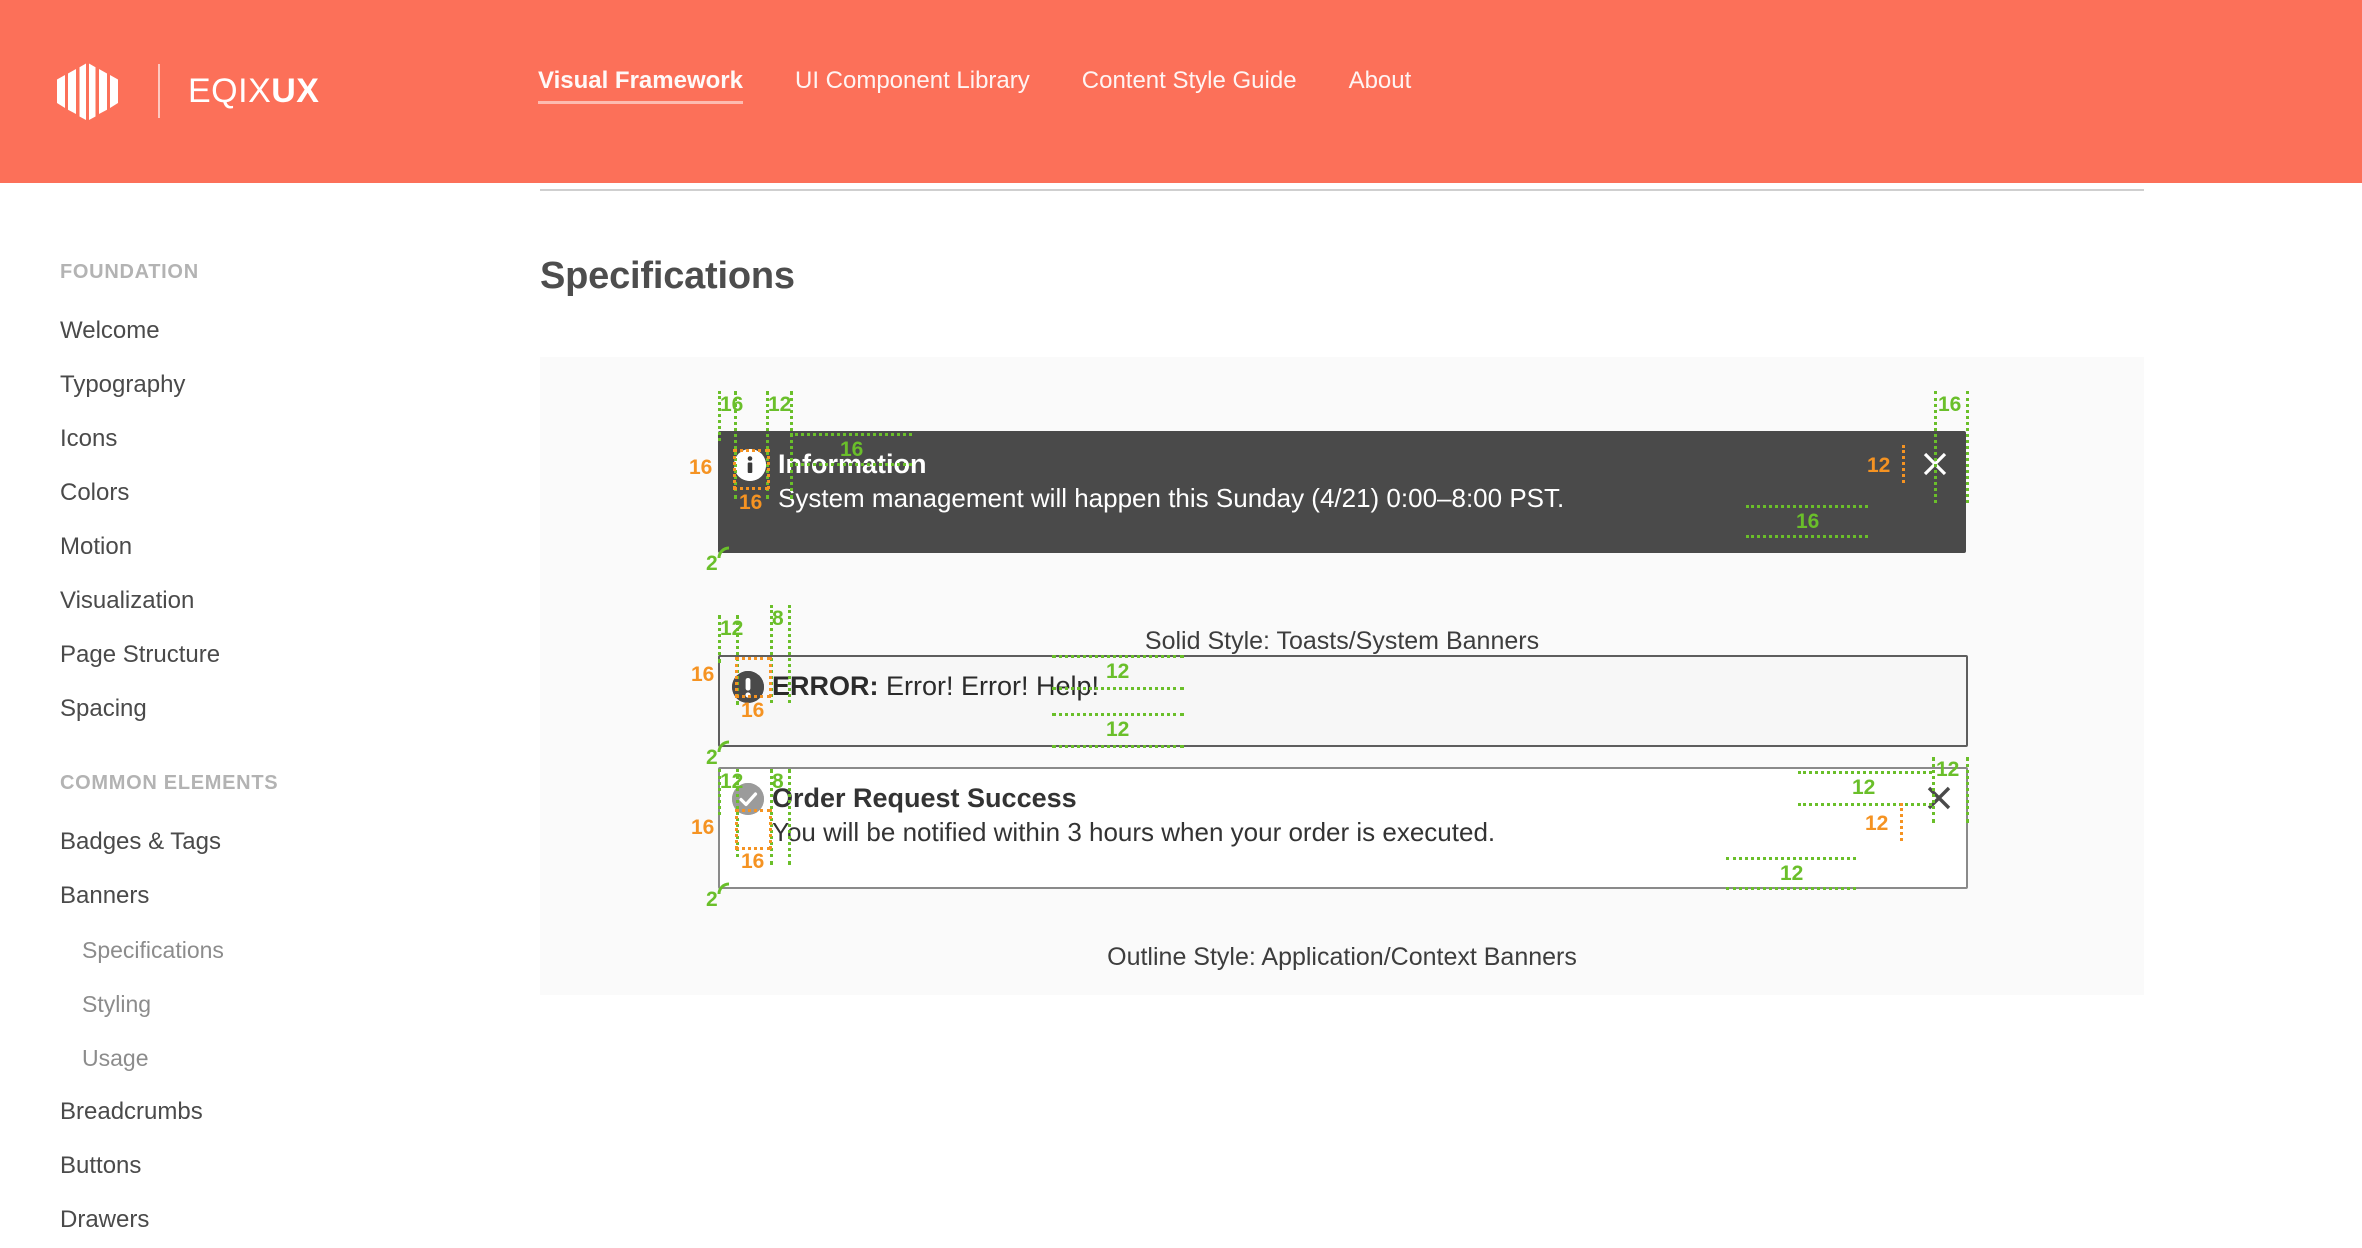  I want to click on banner-body: ERROR: Error! Error! Help!, so click(1363, 701).